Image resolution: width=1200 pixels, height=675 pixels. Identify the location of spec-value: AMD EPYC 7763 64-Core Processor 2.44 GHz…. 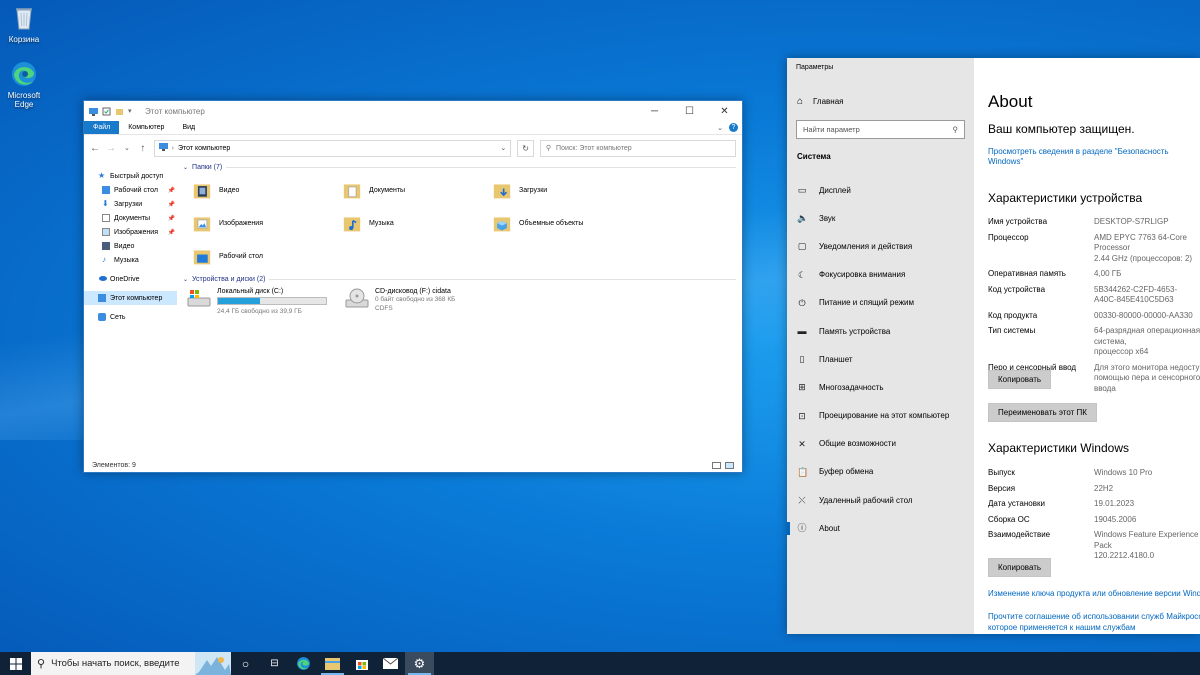
(1143, 247).